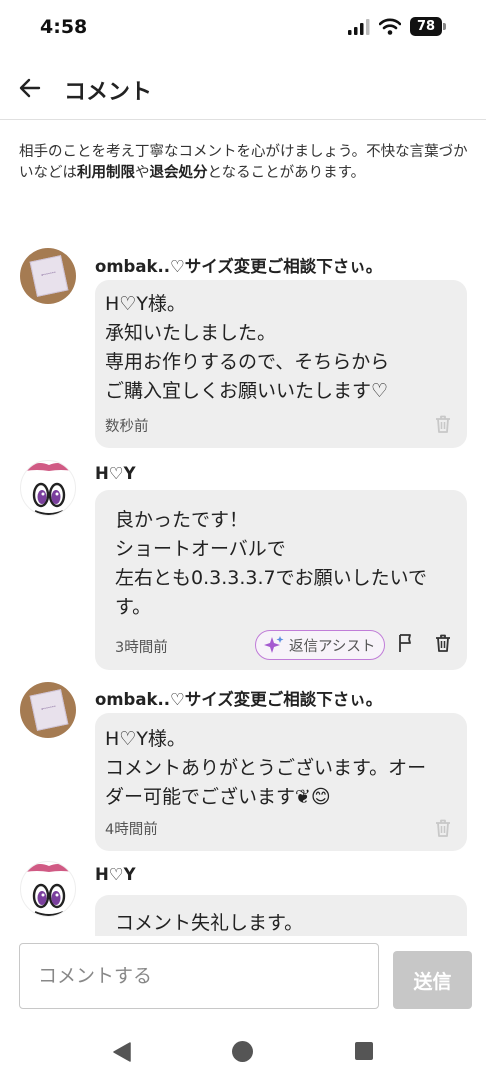 This screenshot has height=1080, width=486. What do you see at coordinates (406, 643) in the screenshot?
I see `flag-icon` at bounding box center [406, 643].